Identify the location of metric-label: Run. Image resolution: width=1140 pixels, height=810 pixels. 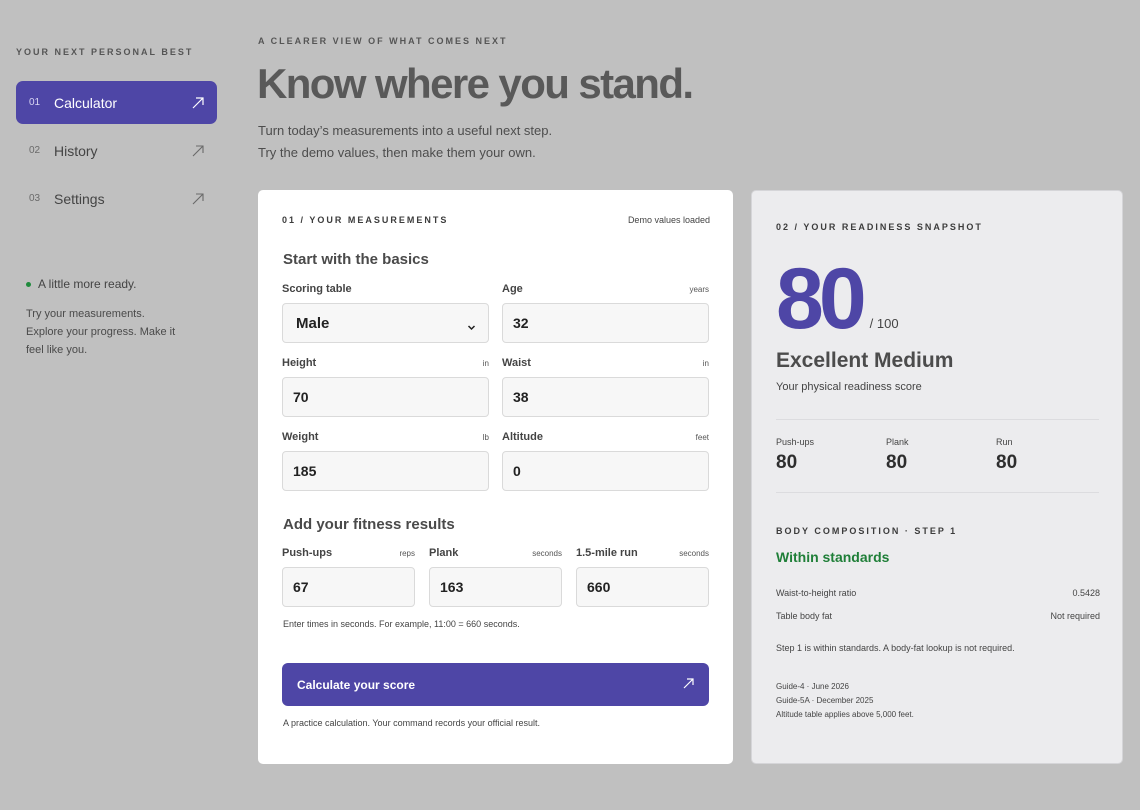
(1004, 442).